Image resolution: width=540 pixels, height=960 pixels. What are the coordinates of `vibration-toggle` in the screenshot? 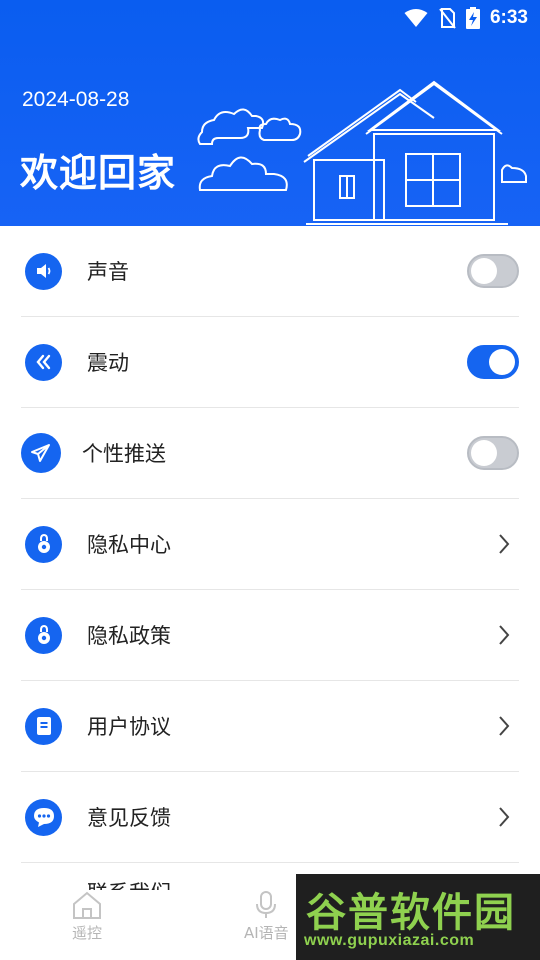 It's located at (493, 362).